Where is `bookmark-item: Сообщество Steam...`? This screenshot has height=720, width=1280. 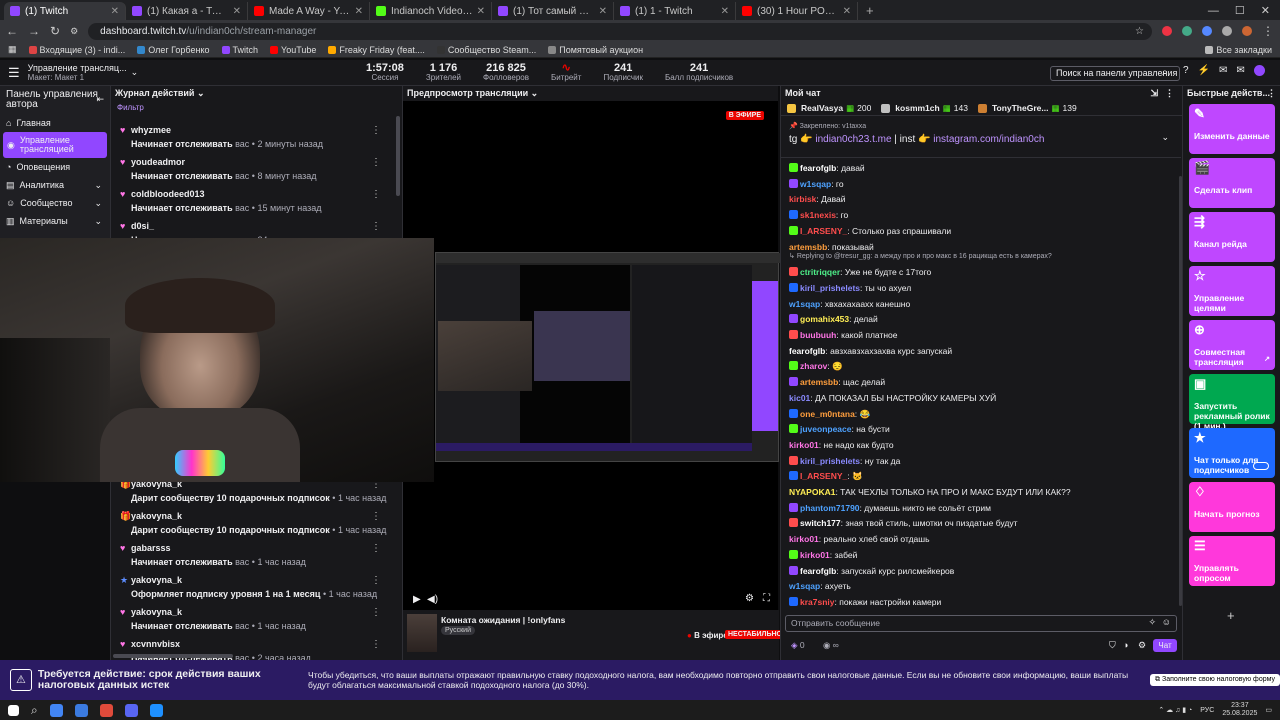 bookmark-item: Сообщество Steam... is located at coordinates (486, 50).